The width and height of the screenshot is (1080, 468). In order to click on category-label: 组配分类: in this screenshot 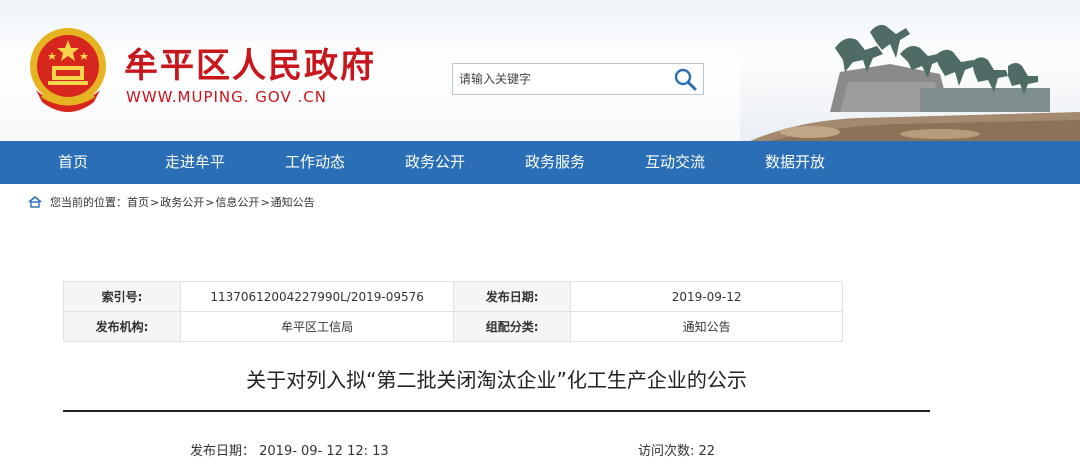, I will do `click(512, 326)`.